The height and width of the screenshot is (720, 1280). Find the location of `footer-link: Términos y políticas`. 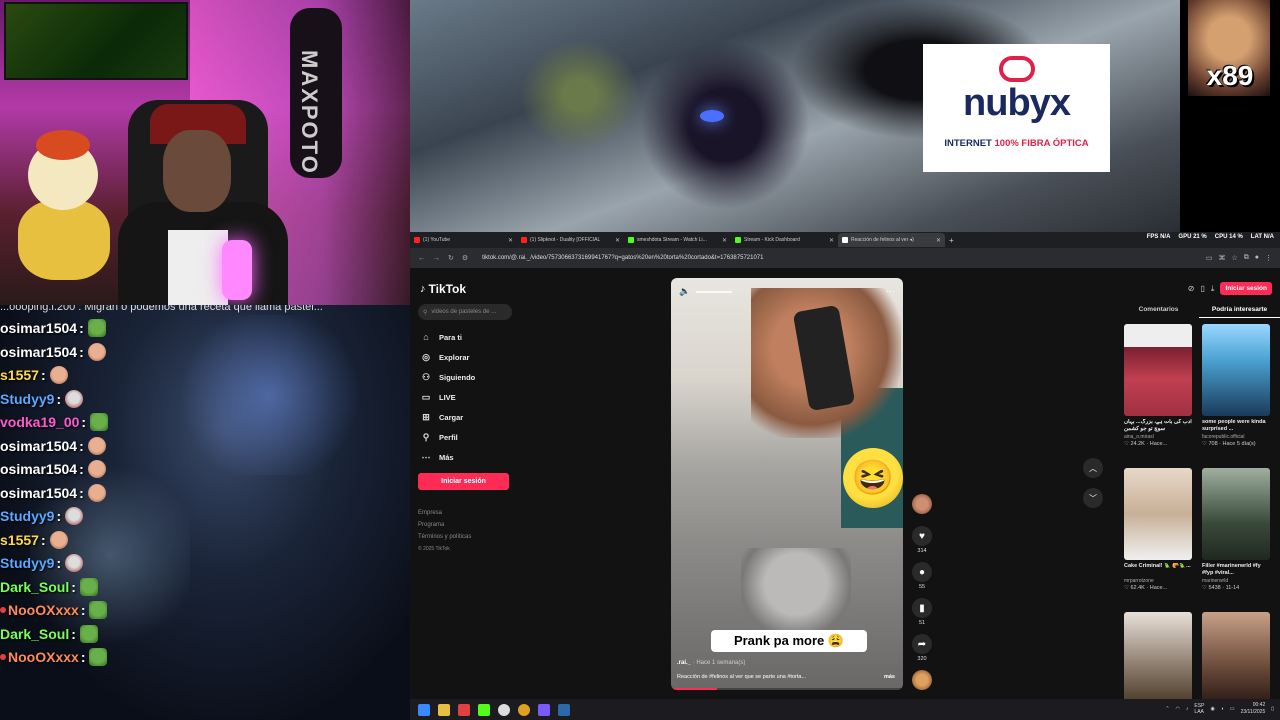

footer-link: Términos y políticas is located at coordinates (444, 537).